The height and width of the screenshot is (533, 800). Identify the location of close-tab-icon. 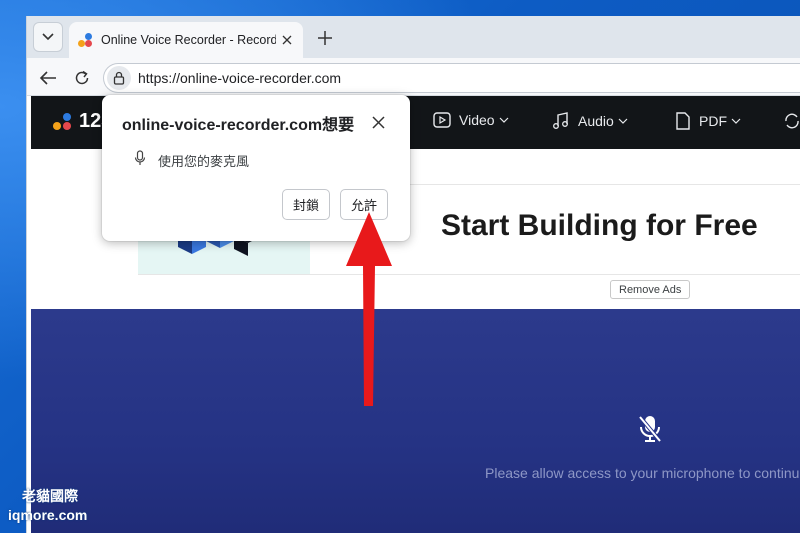
(287, 40).